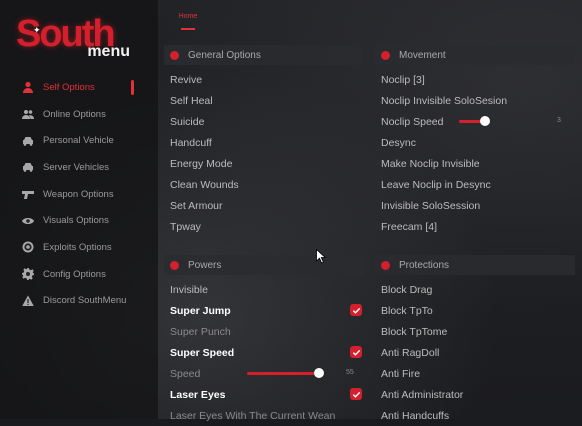  What do you see at coordinates (485, 121) in the screenshot?
I see `noclip-speed-handle` at bounding box center [485, 121].